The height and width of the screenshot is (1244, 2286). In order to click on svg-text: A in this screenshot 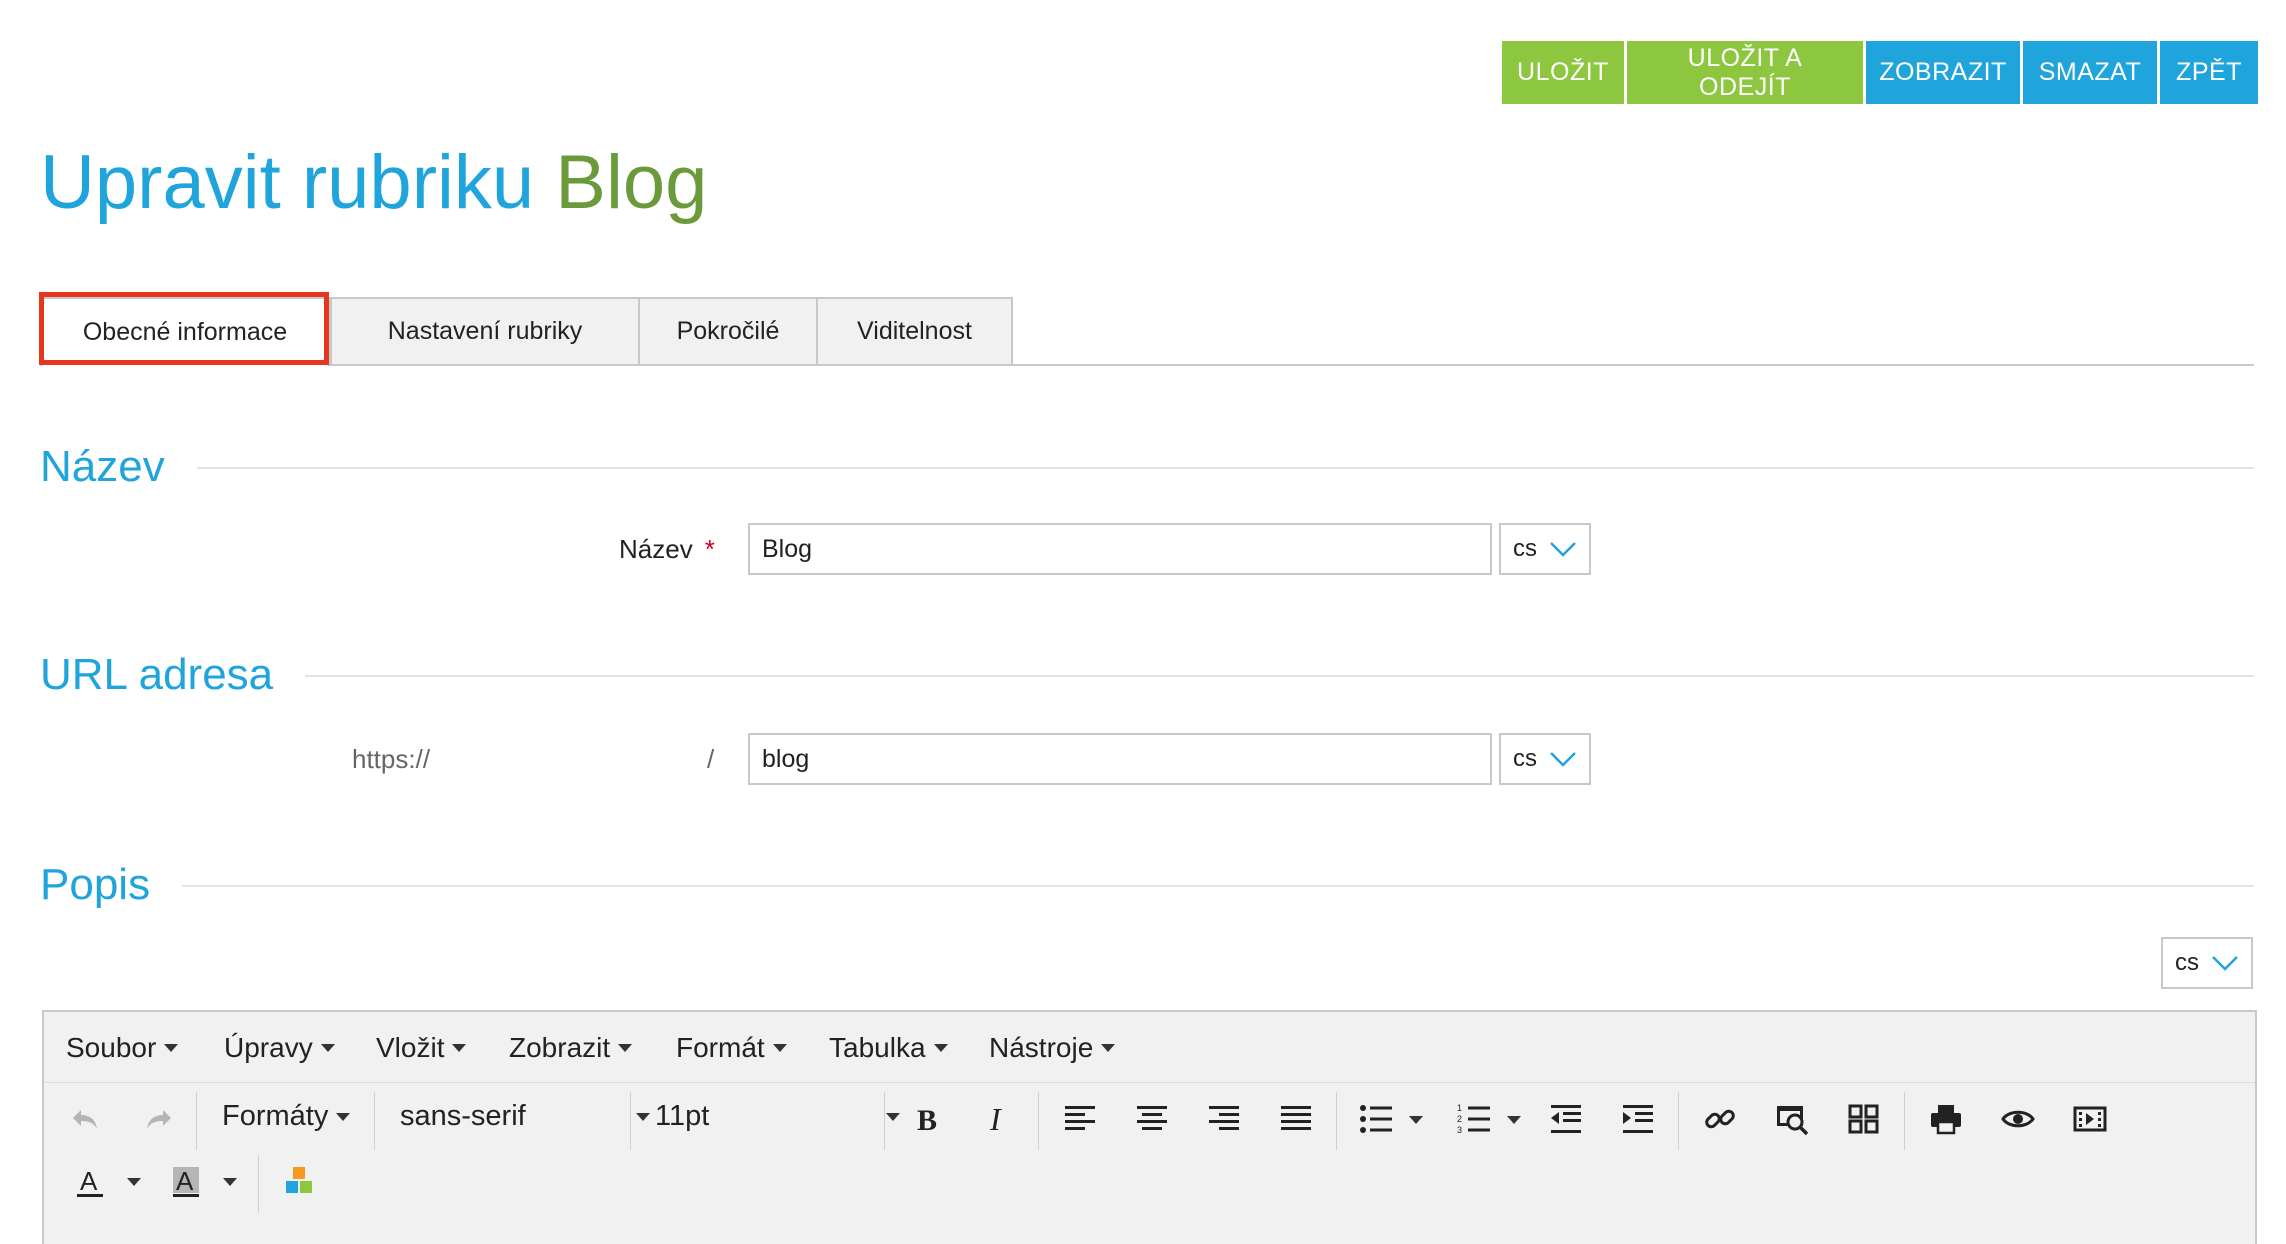, I will do `click(89, 1181)`.